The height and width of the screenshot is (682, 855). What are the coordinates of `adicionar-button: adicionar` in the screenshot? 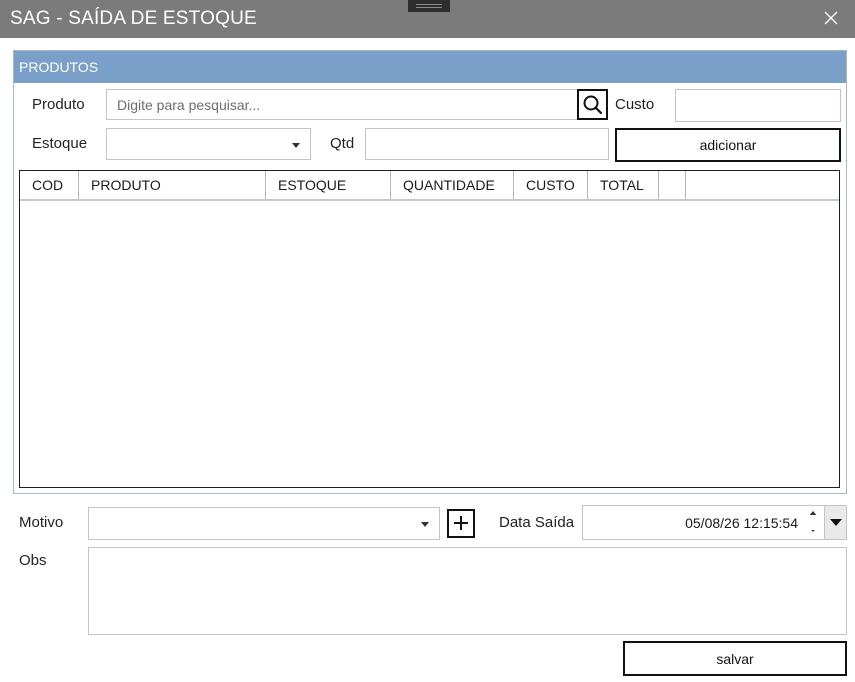 It's located at (728, 145).